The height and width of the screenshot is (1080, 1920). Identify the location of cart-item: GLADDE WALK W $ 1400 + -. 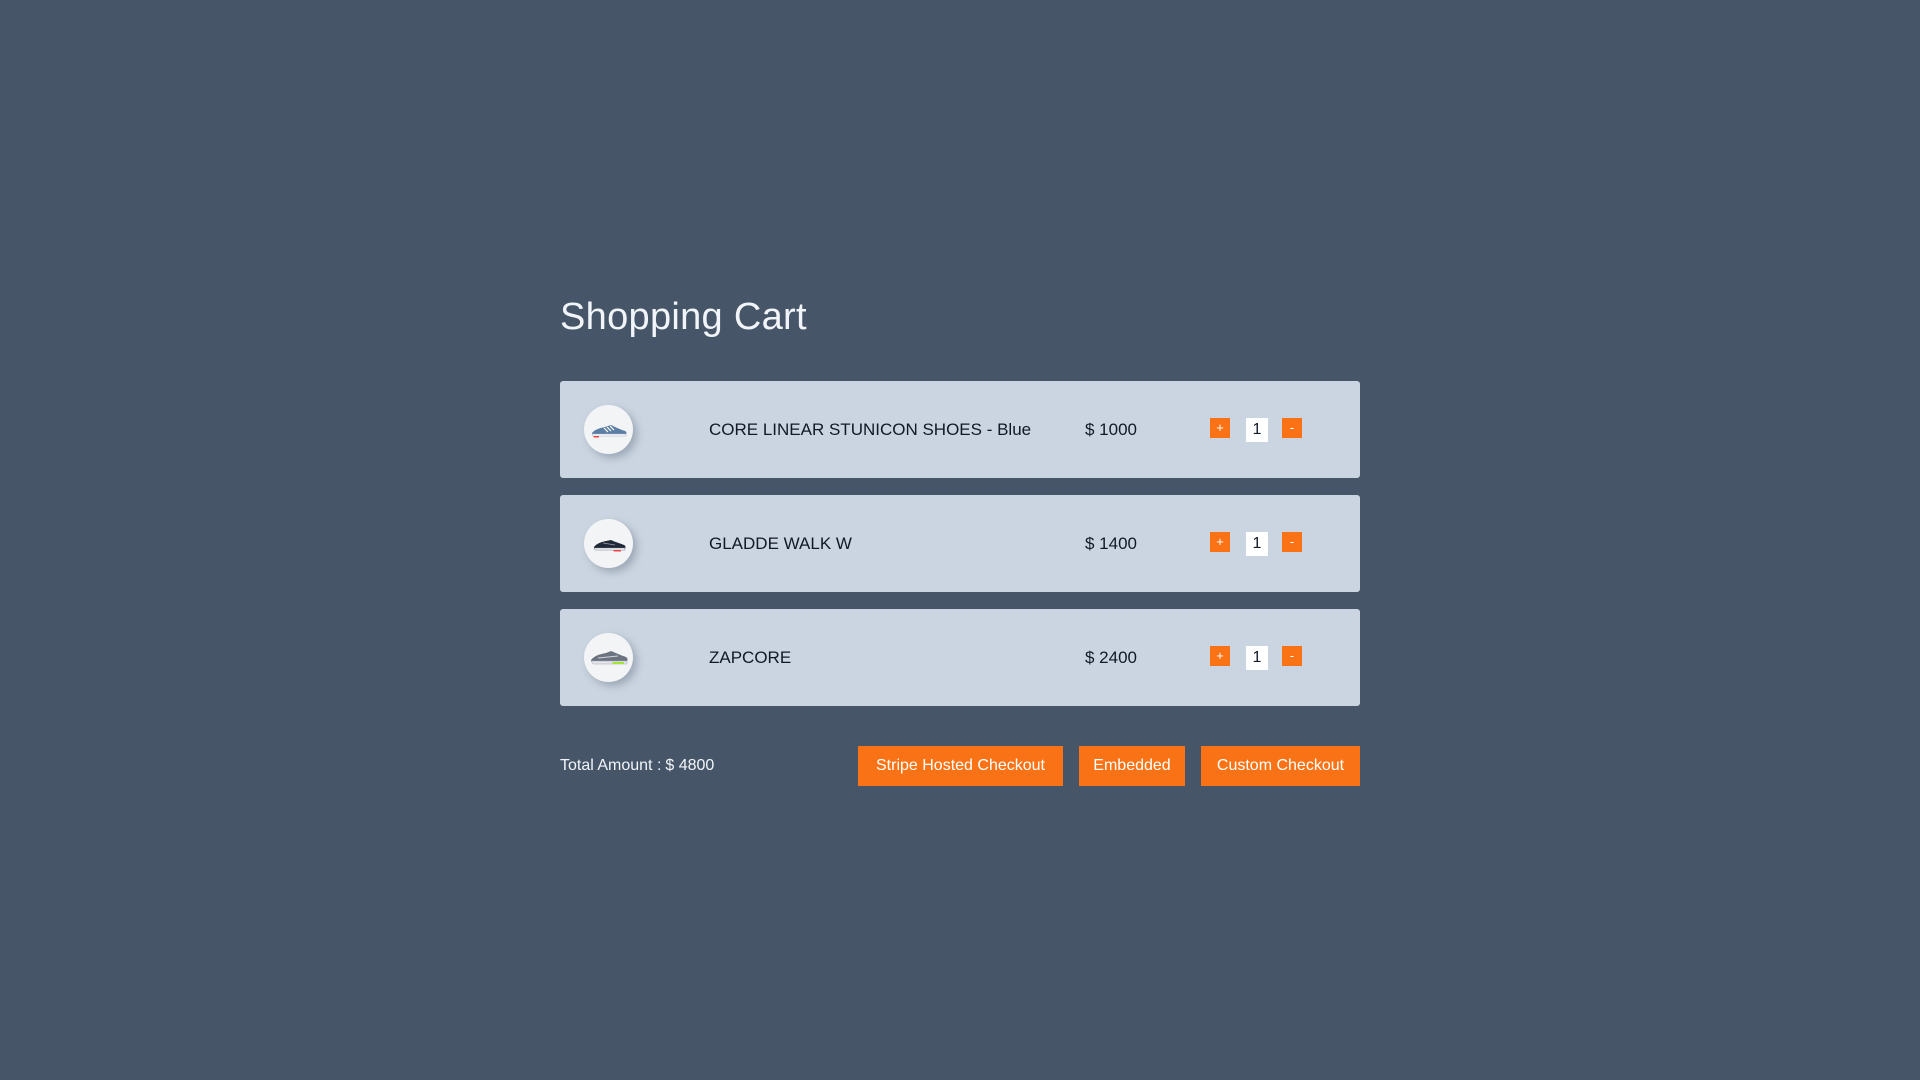
(960, 543).